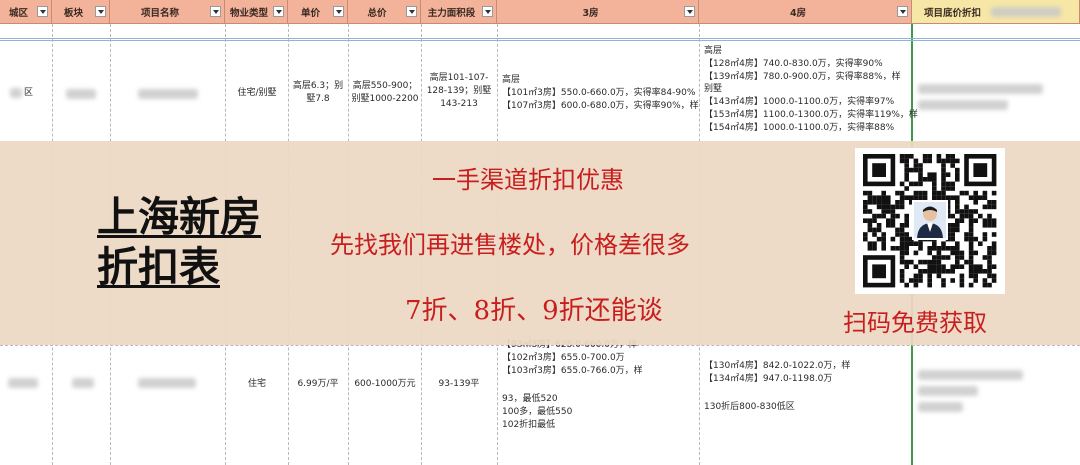  I want to click on header-district: 城区, so click(26, 12).